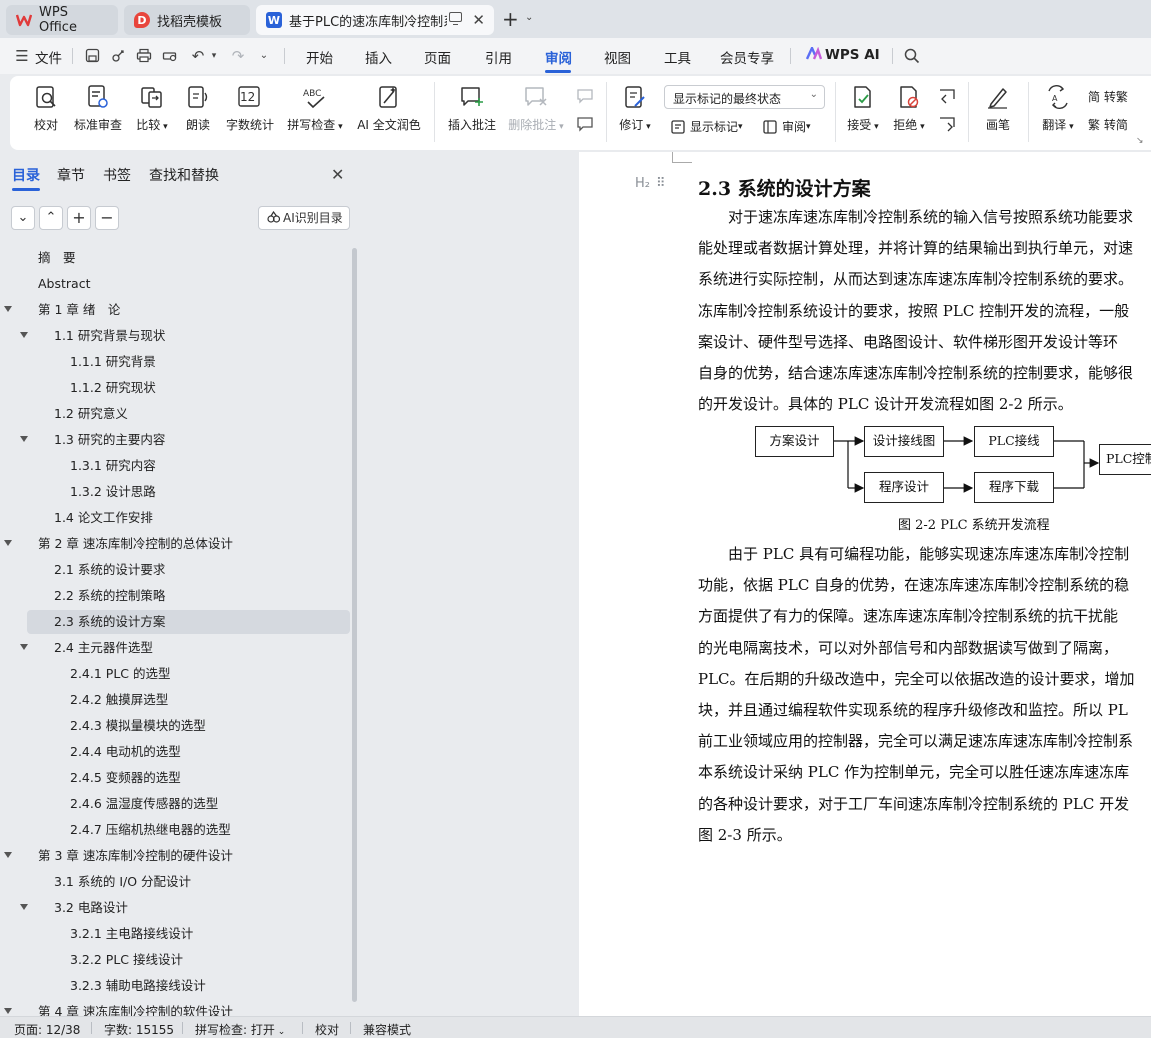  What do you see at coordinates (188, 492) in the screenshot?
I see `toc-item: 1.3.2 设计思路` at bounding box center [188, 492].